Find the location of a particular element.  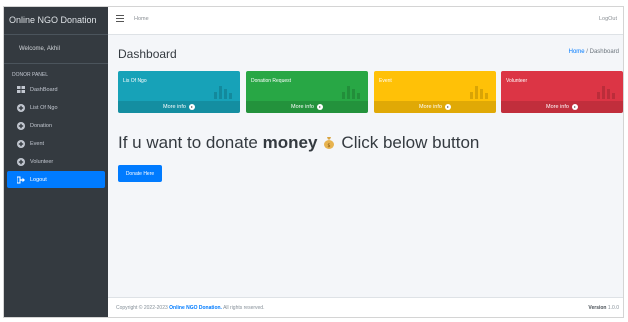

sidebar-item-dashboard: DashBoard is located at coordinates (56, 89).